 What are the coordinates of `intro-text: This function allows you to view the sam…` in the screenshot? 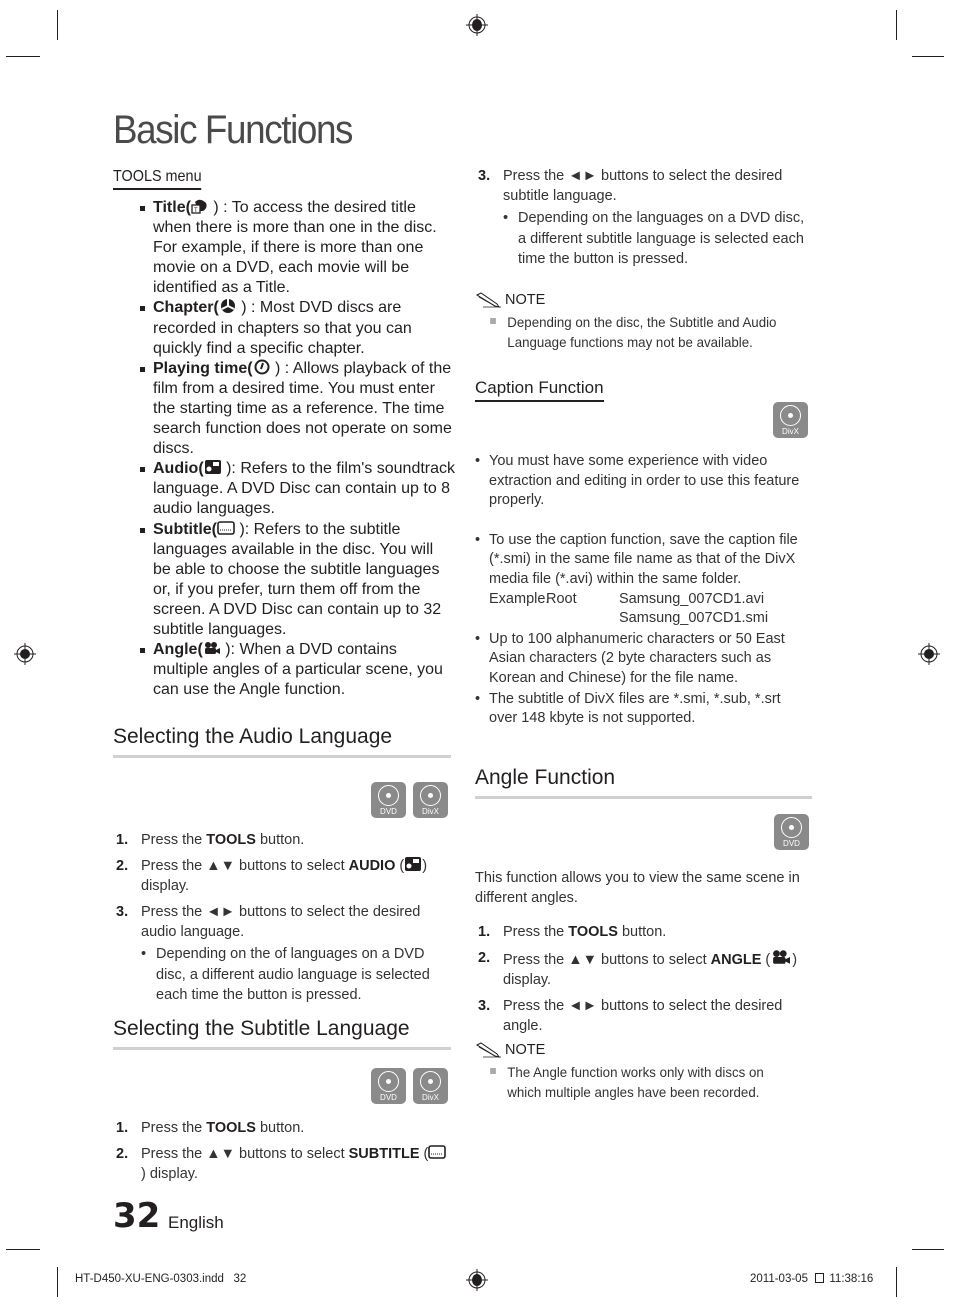 It's located at (637, 888).